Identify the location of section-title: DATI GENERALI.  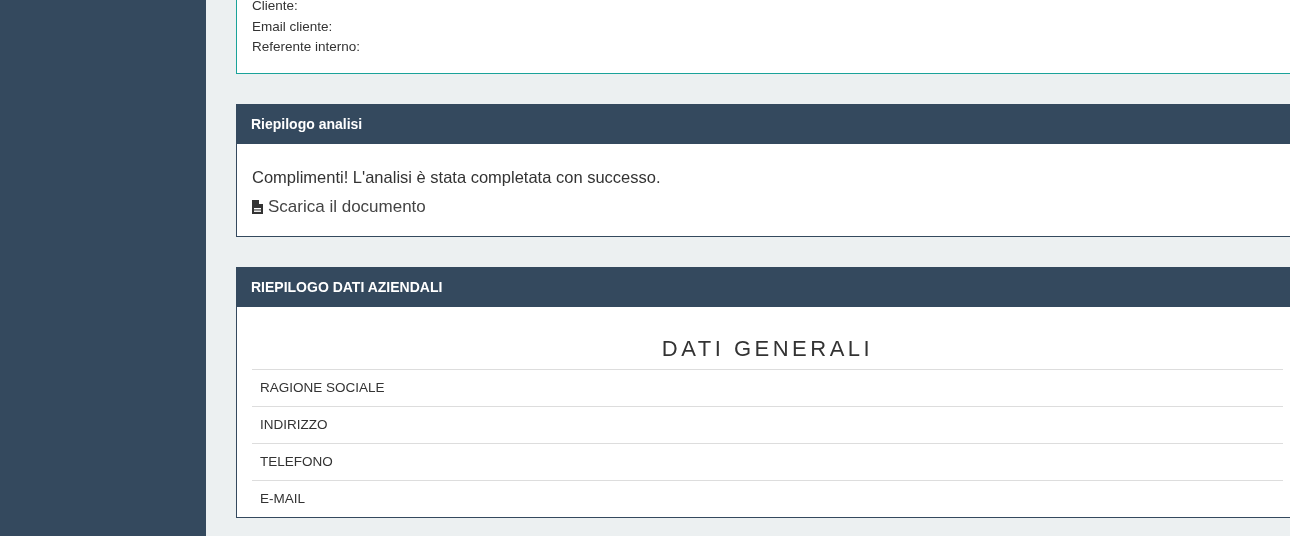
(767, 349).